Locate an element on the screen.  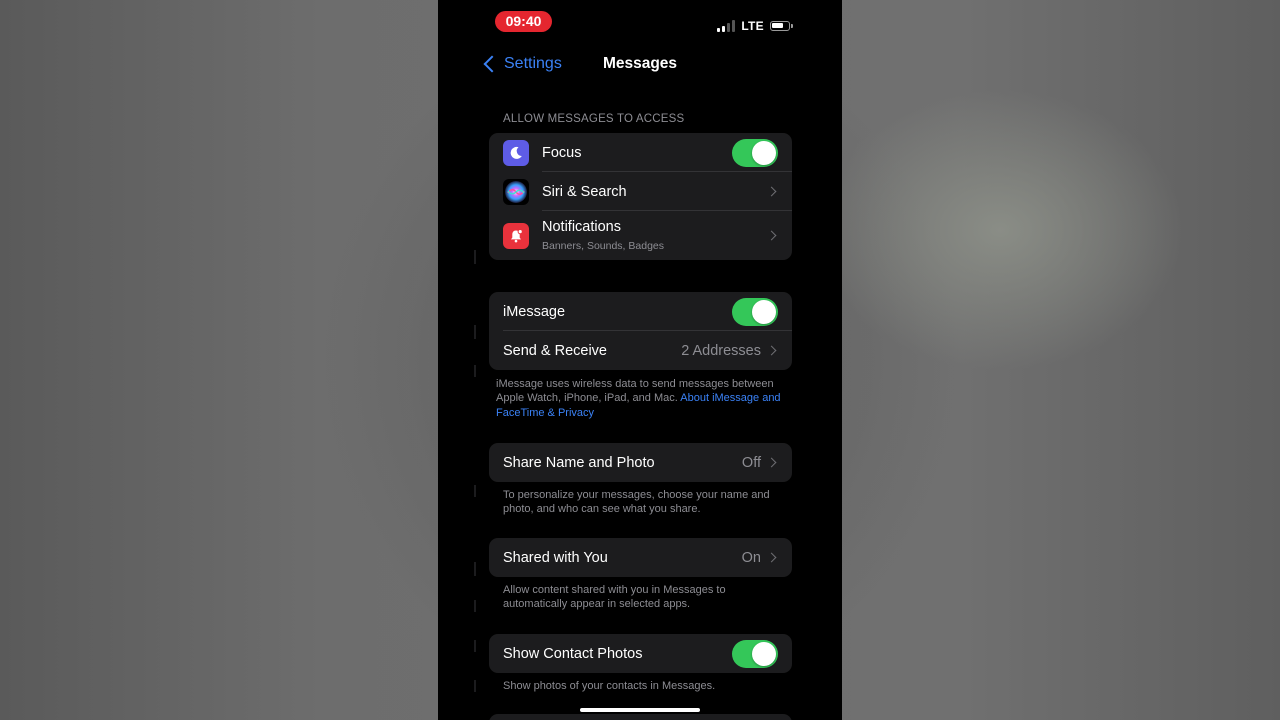
send-receive-value: 2 Addresses is located at coordinates (721, 350).